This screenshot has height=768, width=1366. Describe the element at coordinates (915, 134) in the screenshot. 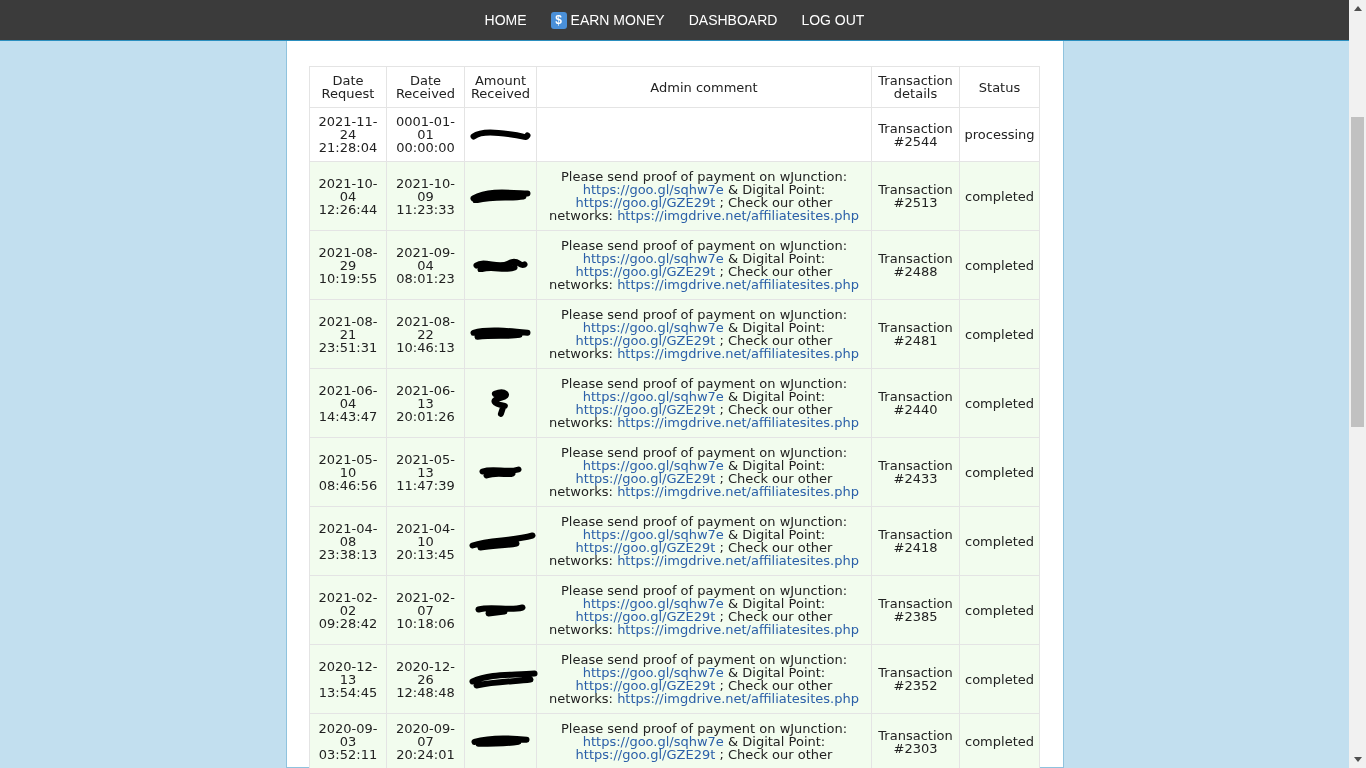

I see `transaction-cell: Transaction #2544` at that location.